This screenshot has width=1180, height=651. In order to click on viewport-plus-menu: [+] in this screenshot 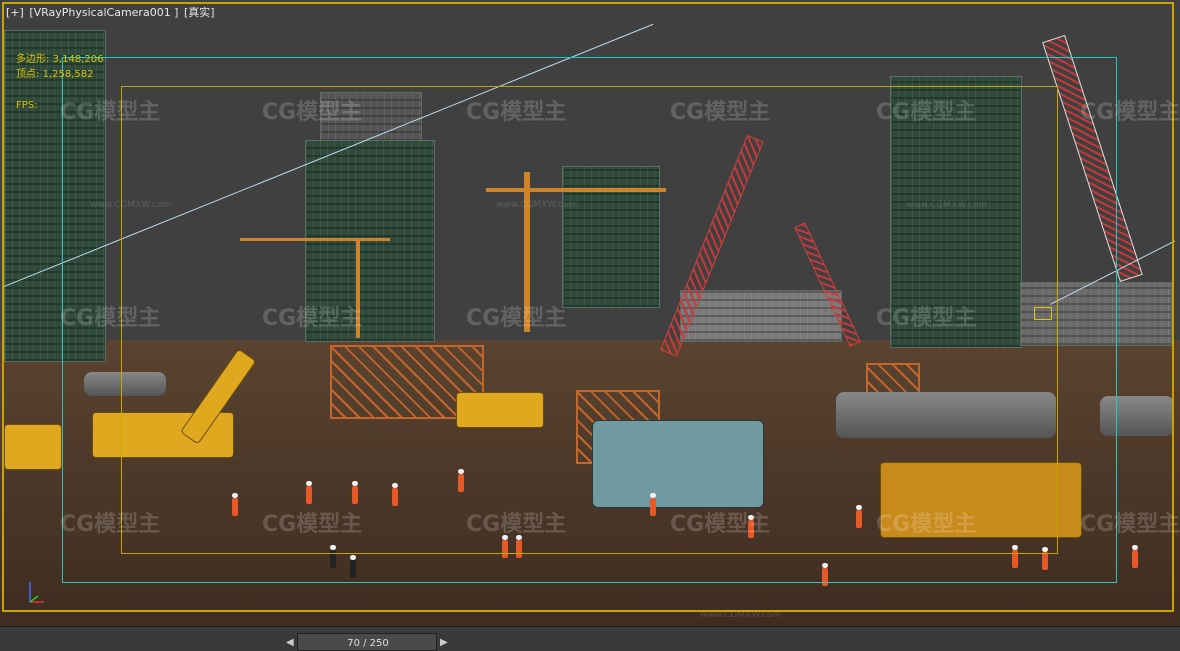, I will do `click(15, 12)`.